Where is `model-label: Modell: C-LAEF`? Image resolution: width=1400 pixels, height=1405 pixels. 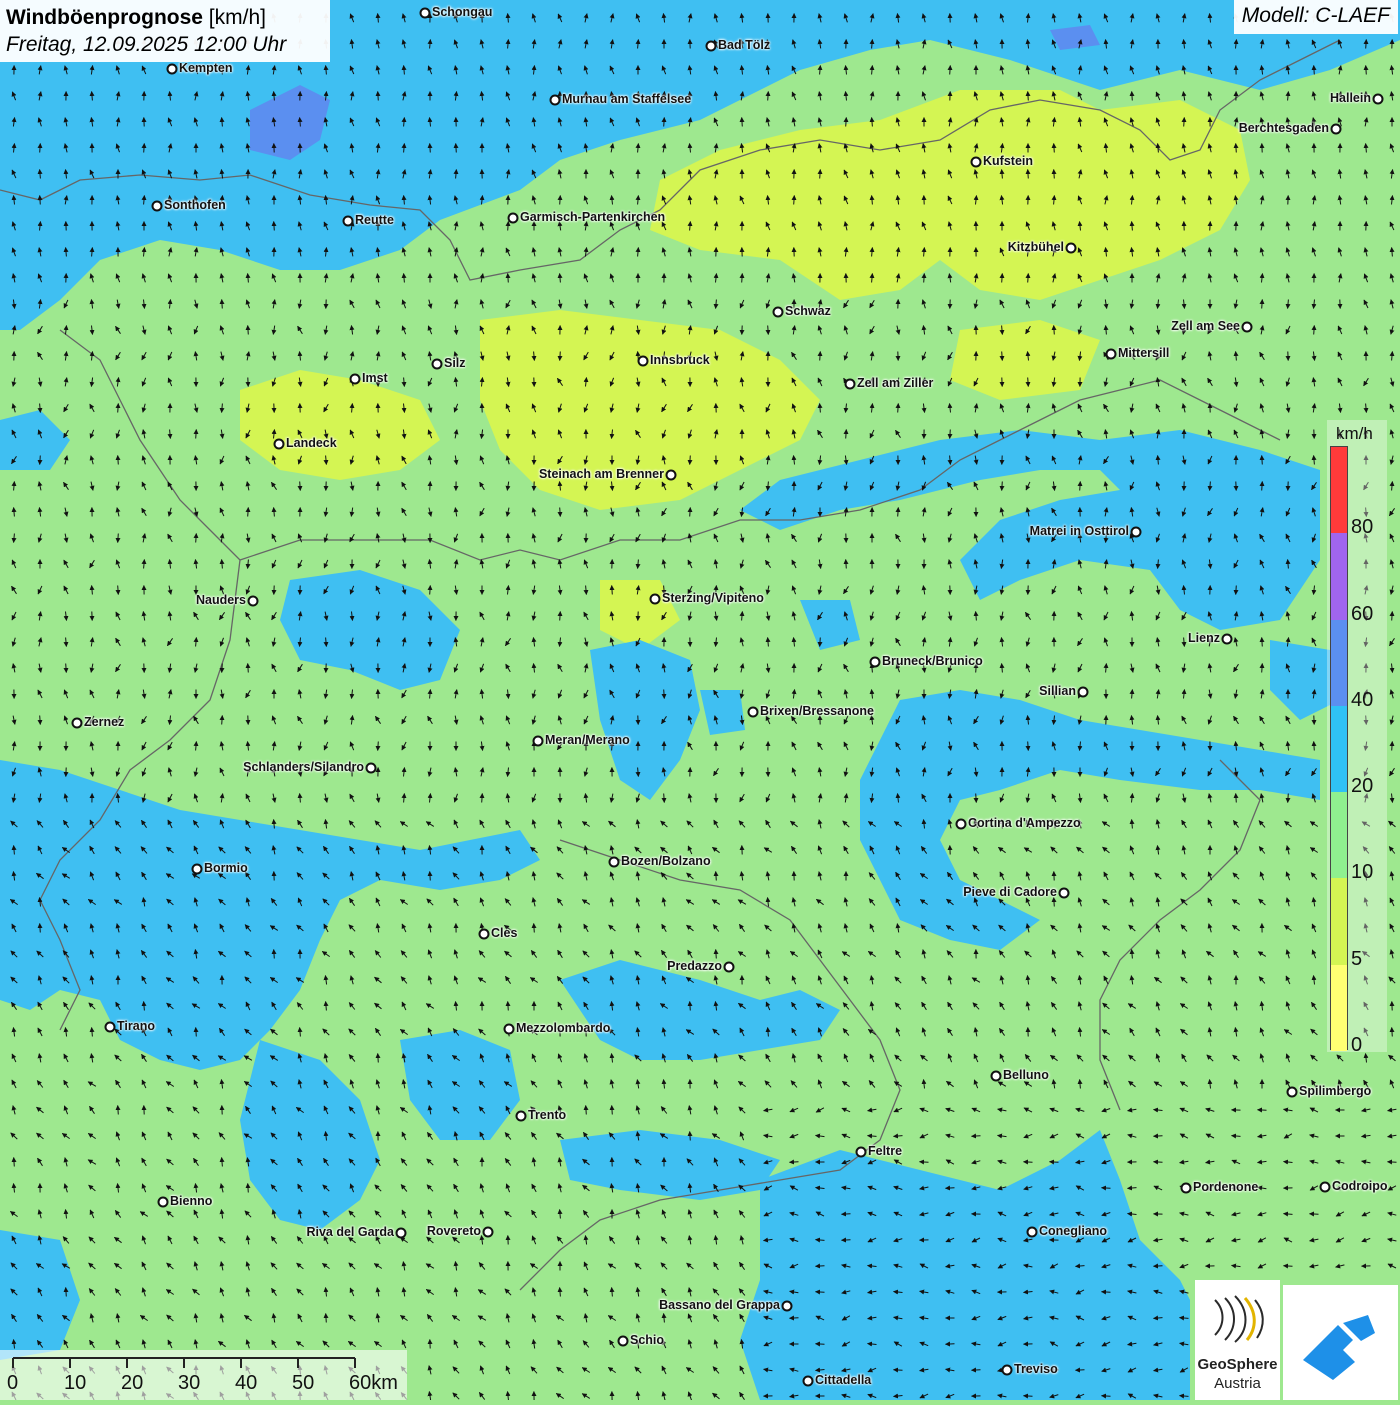
model-label: Modell: C-LAEF is located at coordinates (1316, 17).